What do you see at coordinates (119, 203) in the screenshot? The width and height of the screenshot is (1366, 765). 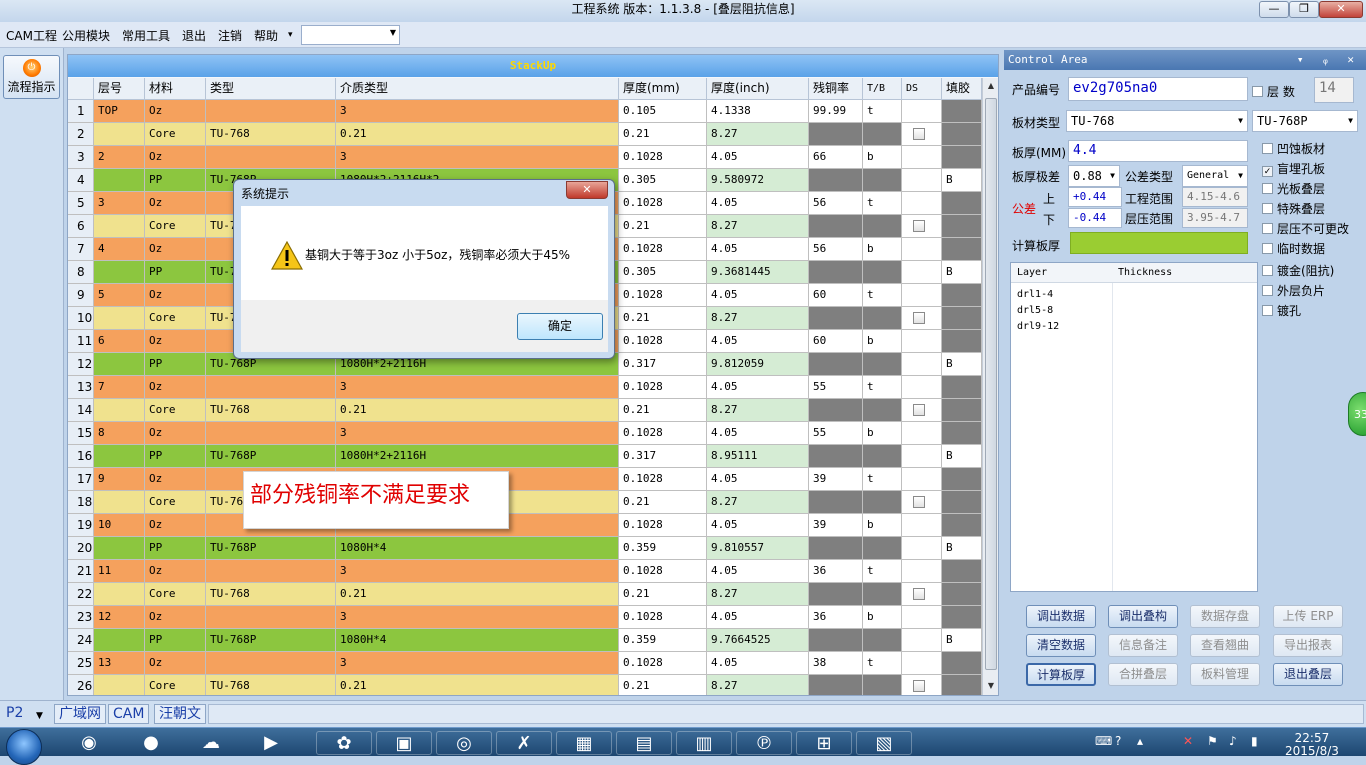 I see `layer-cell: 3` at bounding box center [119, 203].